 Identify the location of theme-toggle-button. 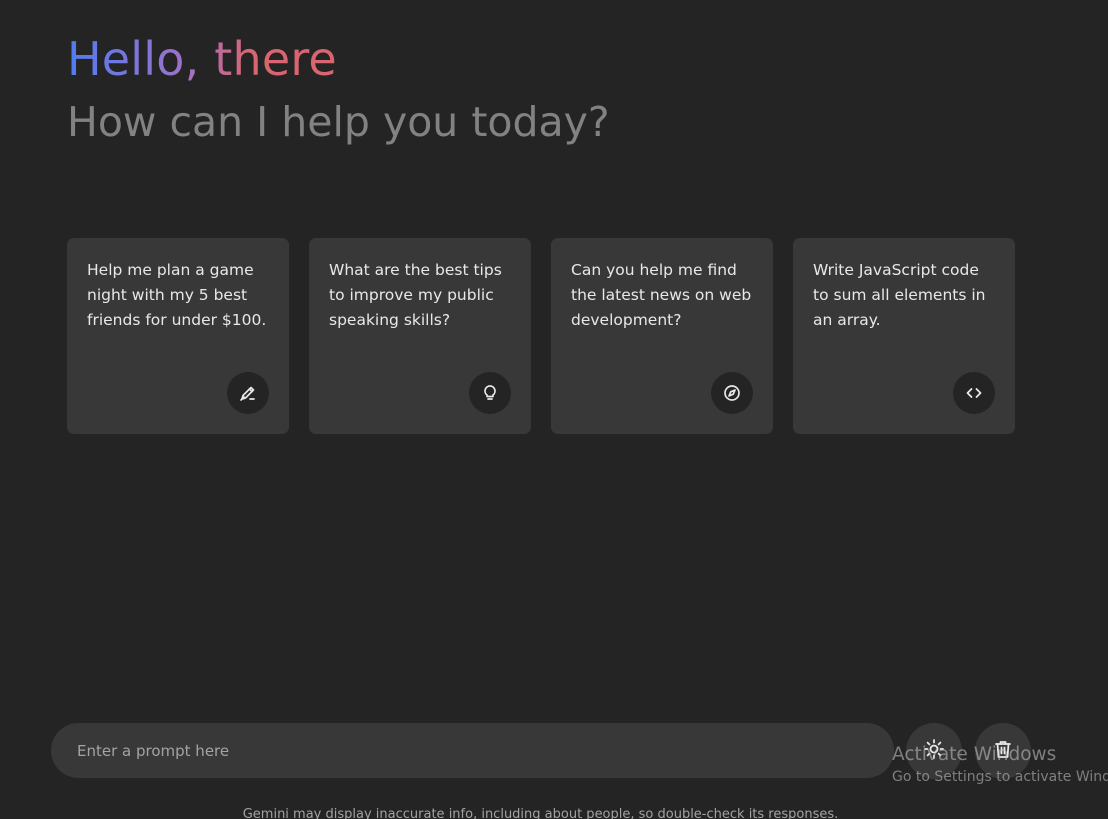
(934, 751).